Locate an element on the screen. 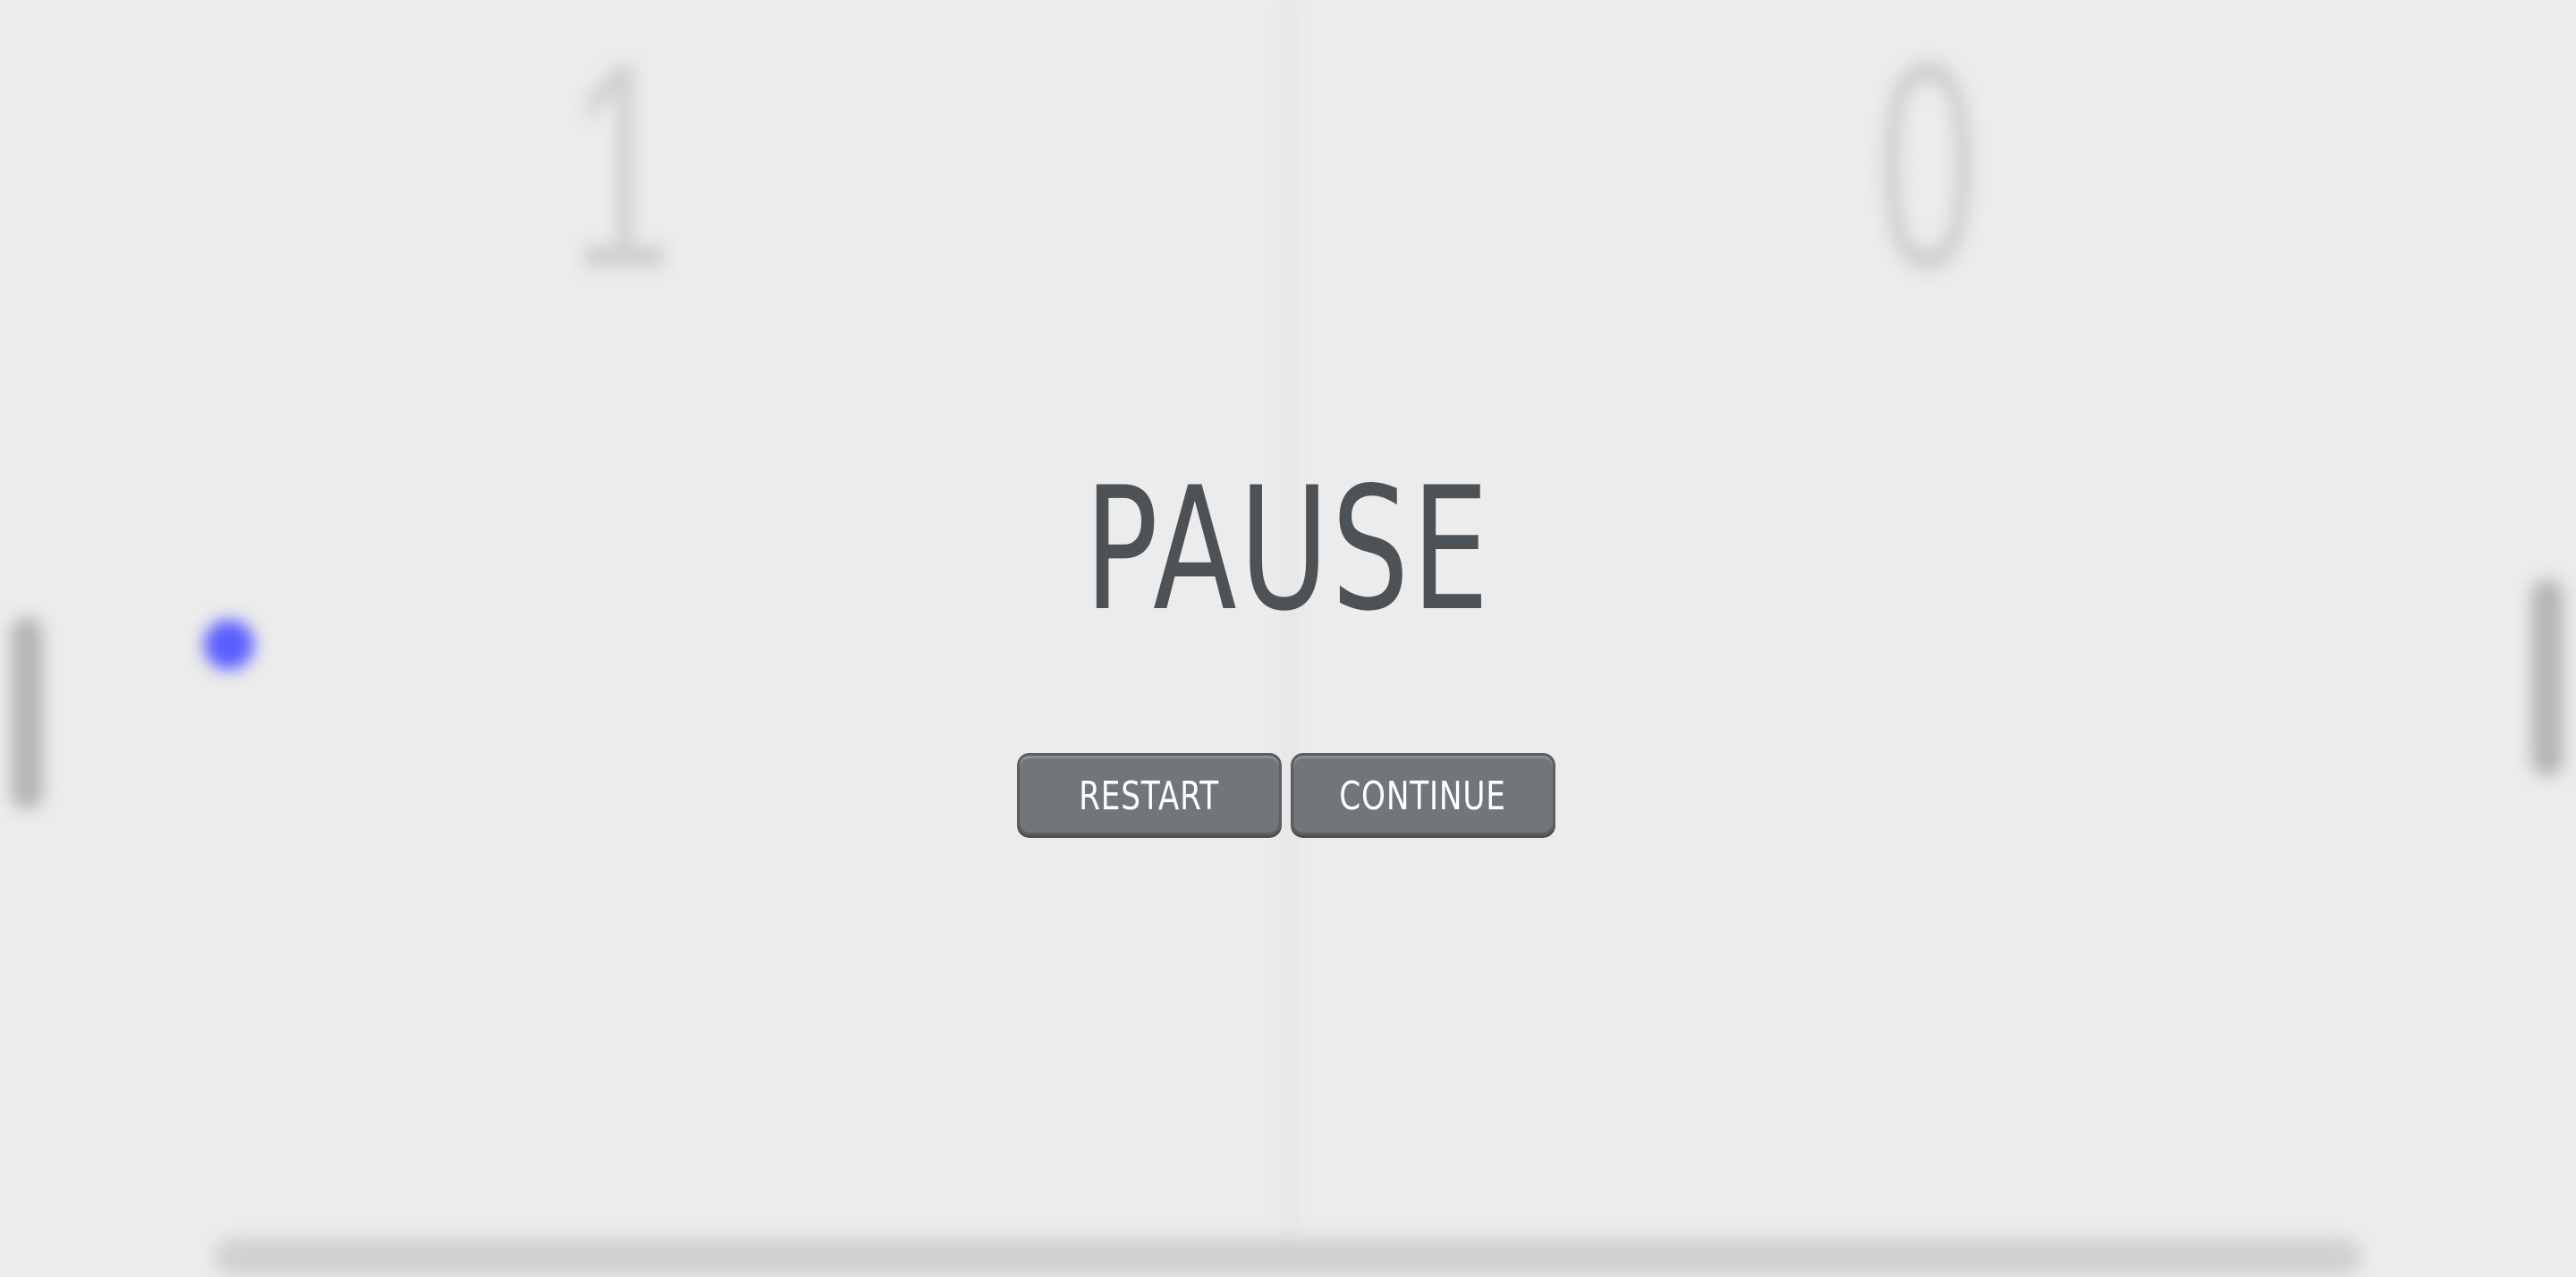 This screenshot has width=2576, height=1277. restart-button: RESTART is located at coordinates (1149, 794).